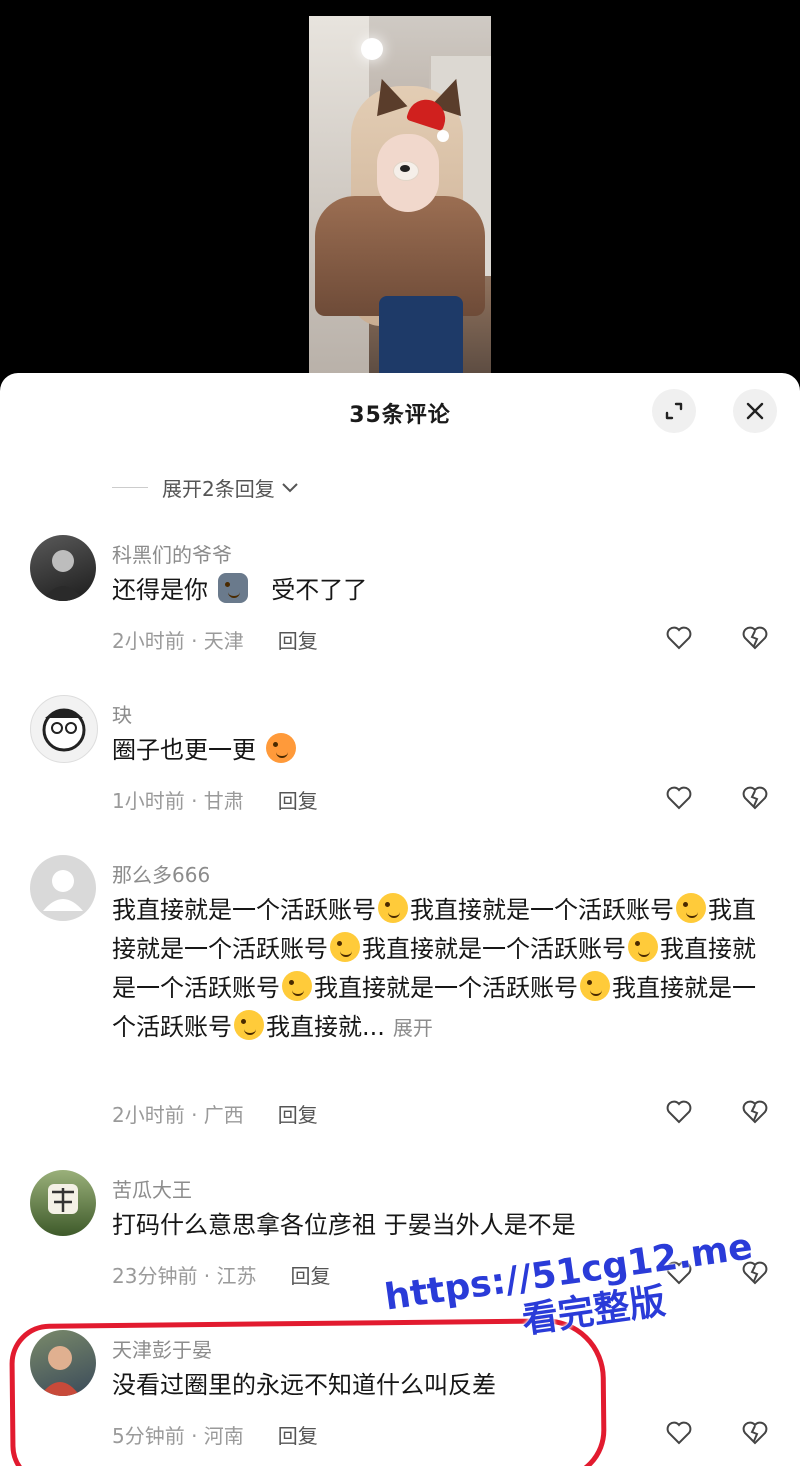 This screenshot has height=1466, width=800. Describe the element at coordinates (413, 1028) in the screenshot. I see `expand-comment-link: 展开` at that location.